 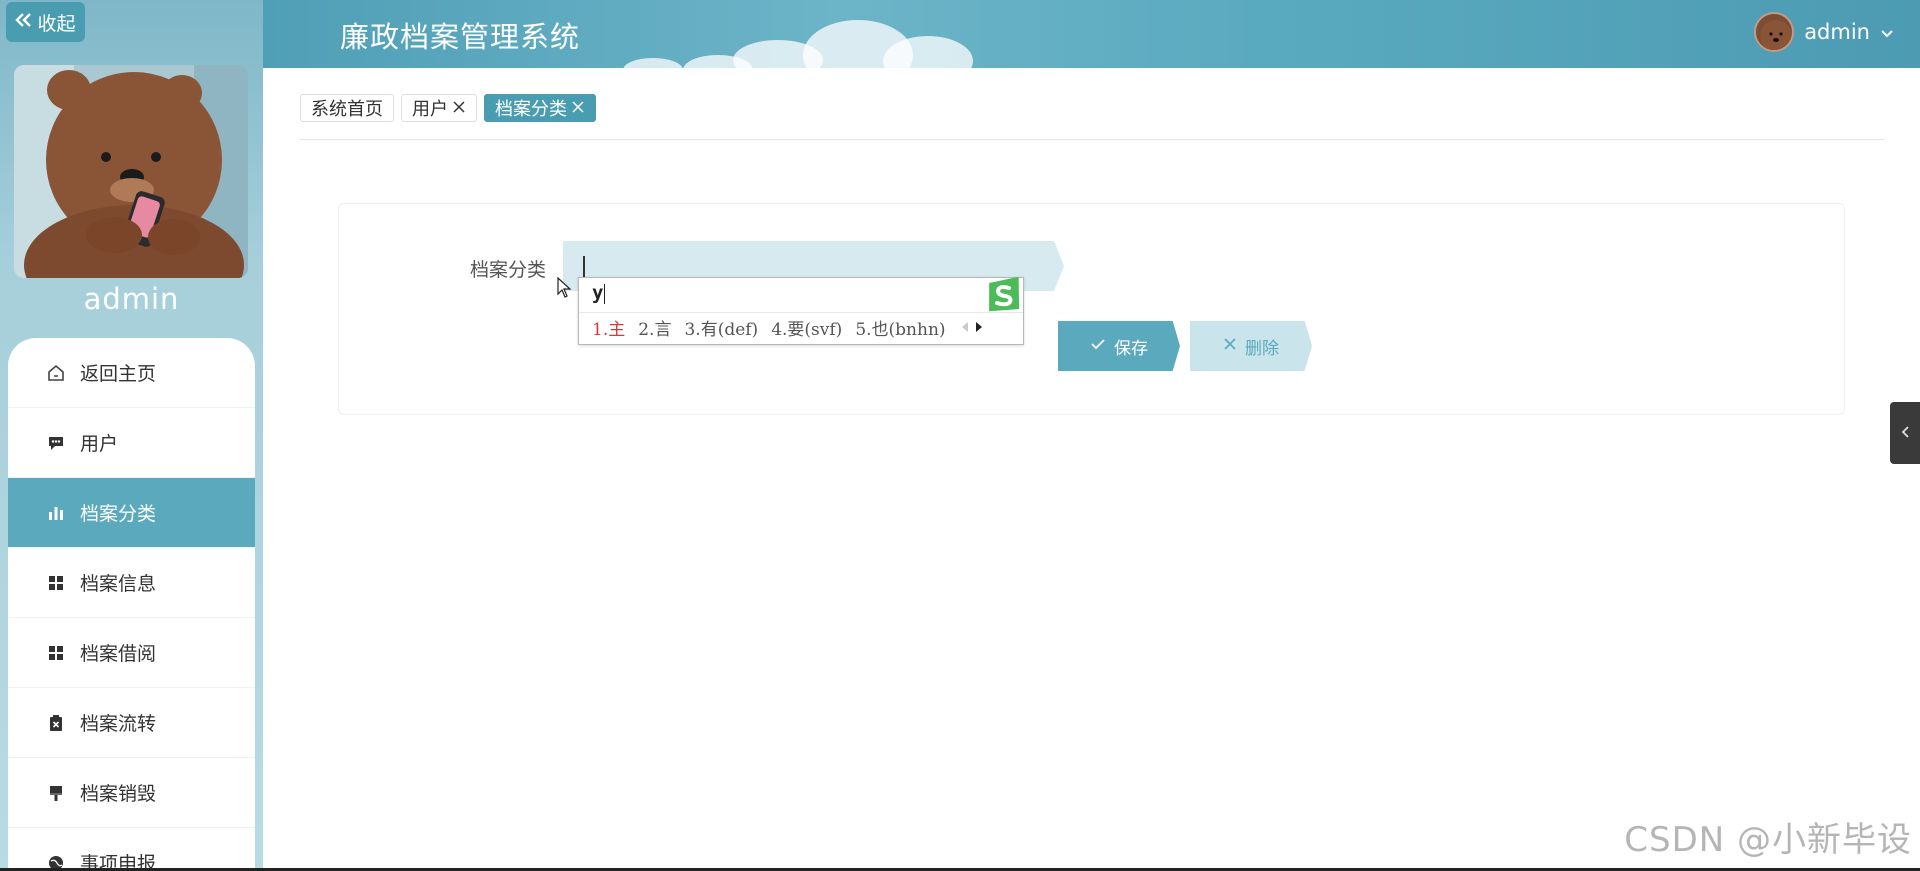 What do you see at coordinates (460, 37) in the screenshot?
I see `app-title: 廉政档案管理系统` at bounding box center [460, 37].